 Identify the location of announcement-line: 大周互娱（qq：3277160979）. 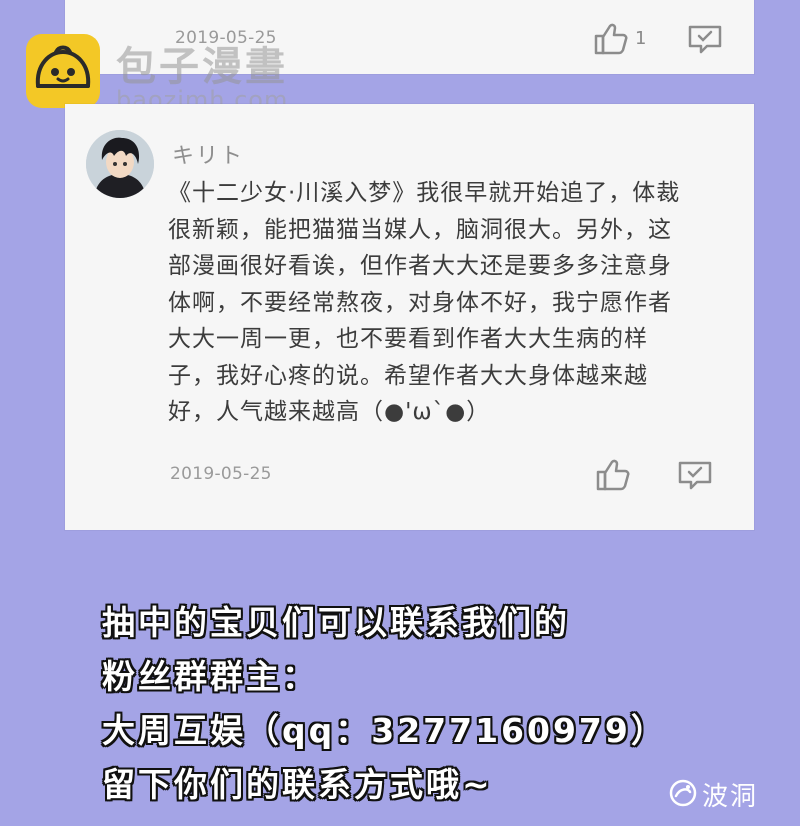
(384, 730).